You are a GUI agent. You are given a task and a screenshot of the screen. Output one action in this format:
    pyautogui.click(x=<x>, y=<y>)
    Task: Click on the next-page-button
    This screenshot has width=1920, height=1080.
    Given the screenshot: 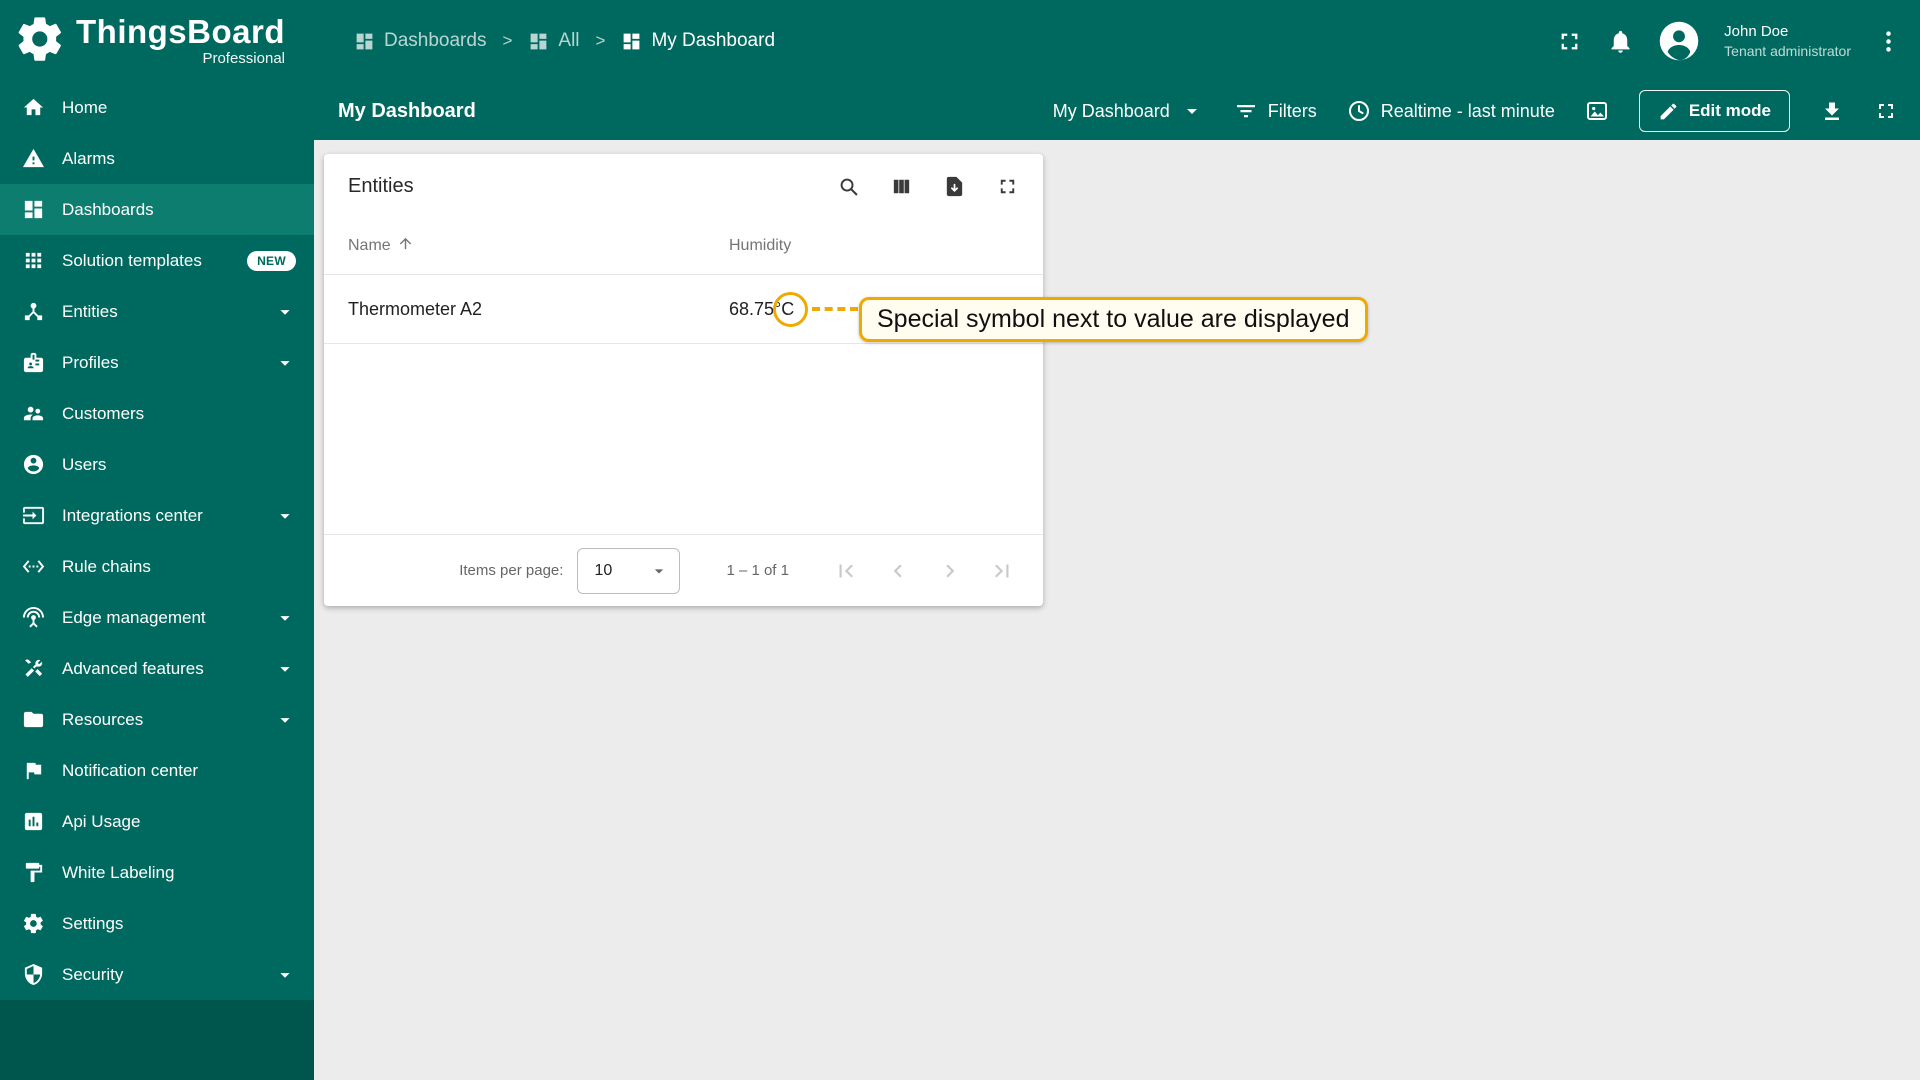 What is the action you would take?
    pyautogui.click(x=950, y=571)
    